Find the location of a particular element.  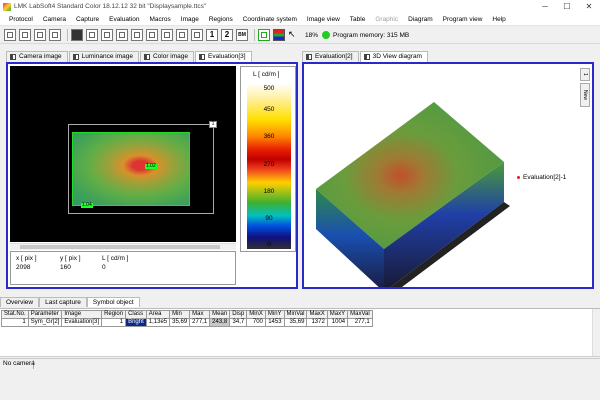

l-header: L [ cd/m ] is located at coordinates (115, 258).